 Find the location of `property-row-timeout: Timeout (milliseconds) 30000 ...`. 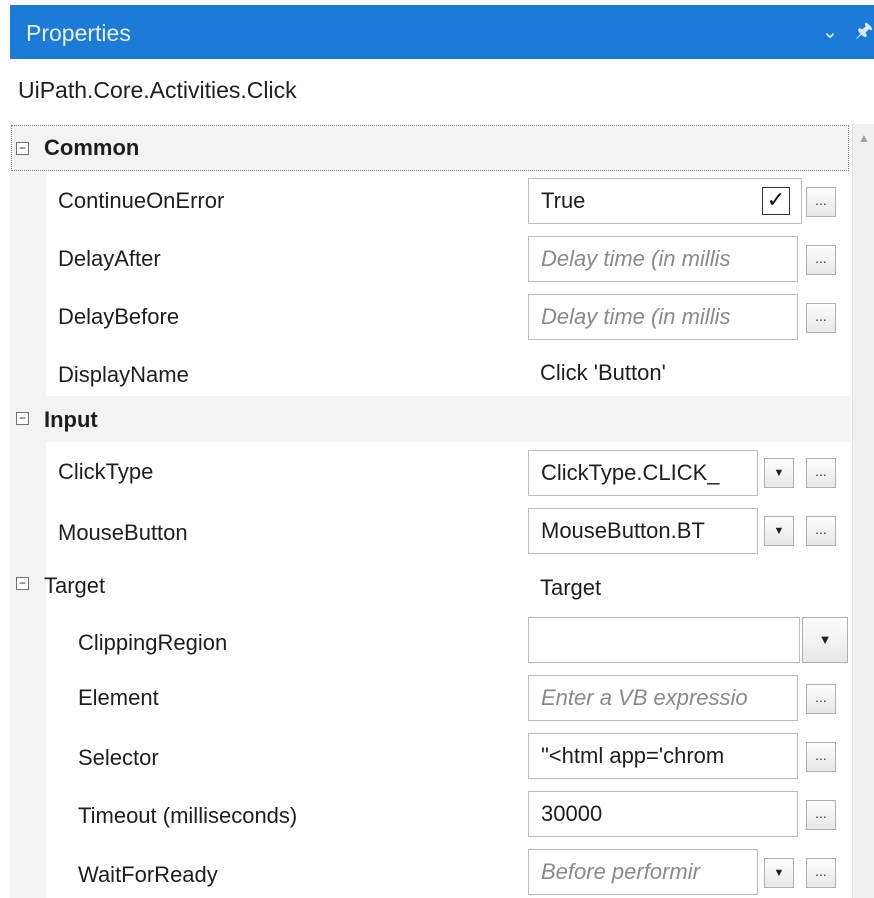

property-row-timeout: Timeout (milliseconds) 30000 ... is located at coordinates (430, 813).